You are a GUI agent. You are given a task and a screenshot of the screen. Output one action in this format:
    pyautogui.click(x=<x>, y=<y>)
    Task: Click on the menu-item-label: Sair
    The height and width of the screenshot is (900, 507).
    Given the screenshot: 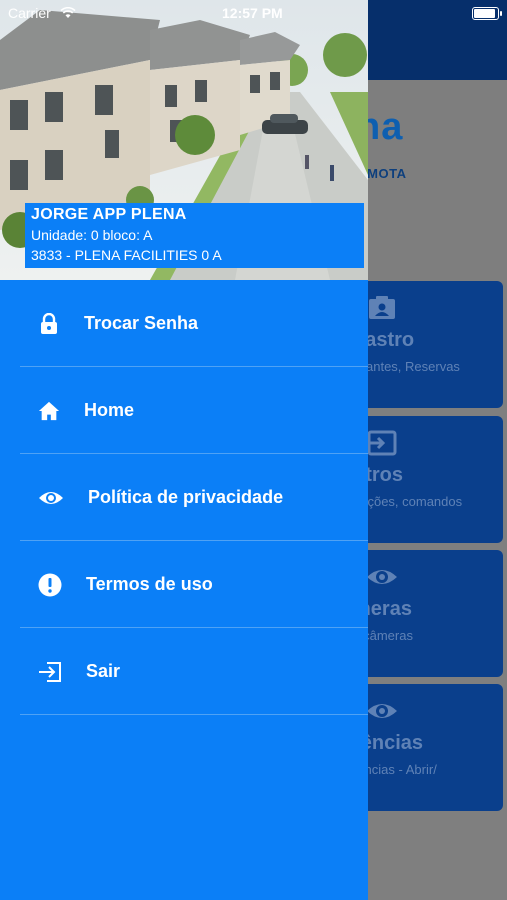 What is the action you would take?
    pyautogui.click(x=103, y=671)
    